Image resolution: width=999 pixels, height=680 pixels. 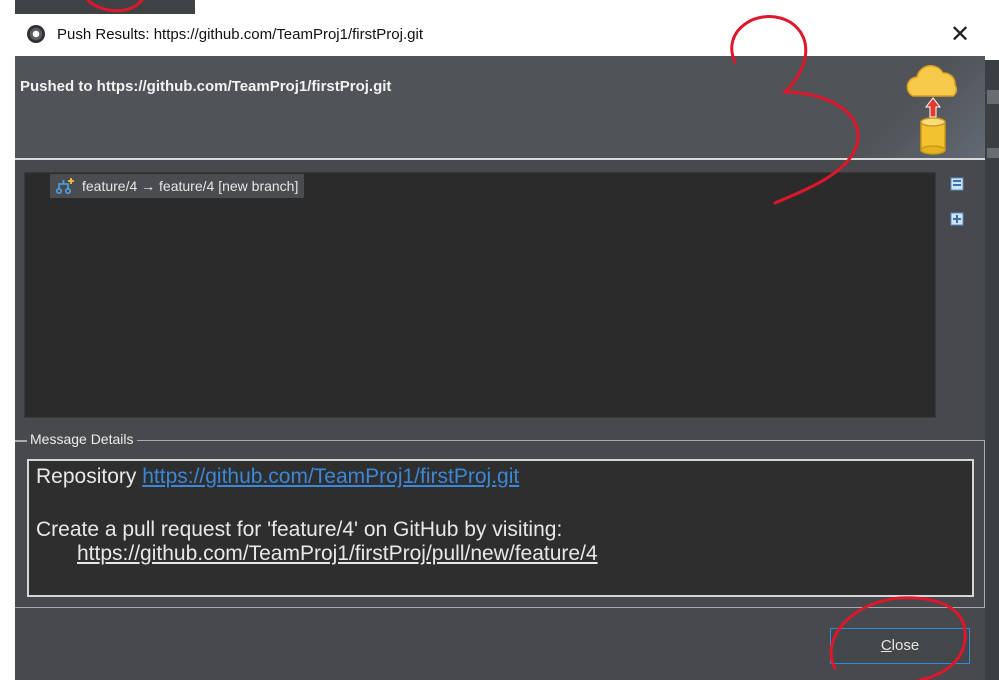 I want to click on background-window-bar, so click(x=105, y=7).